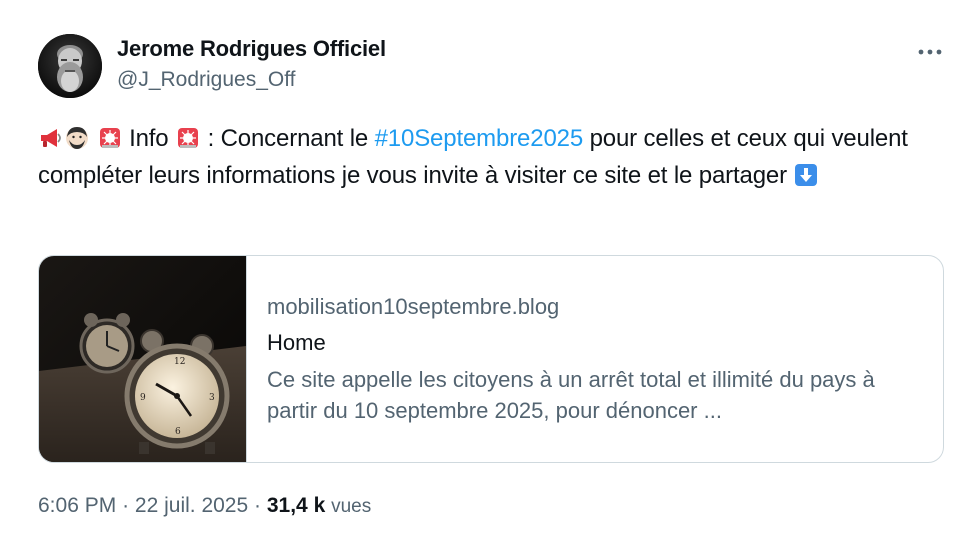 This screenshot has height=542, width=962. What do you see at coordinates (149, 138) in the screenshot?
I see `tweet-text-info: Info` at bounding box center [149, 138].